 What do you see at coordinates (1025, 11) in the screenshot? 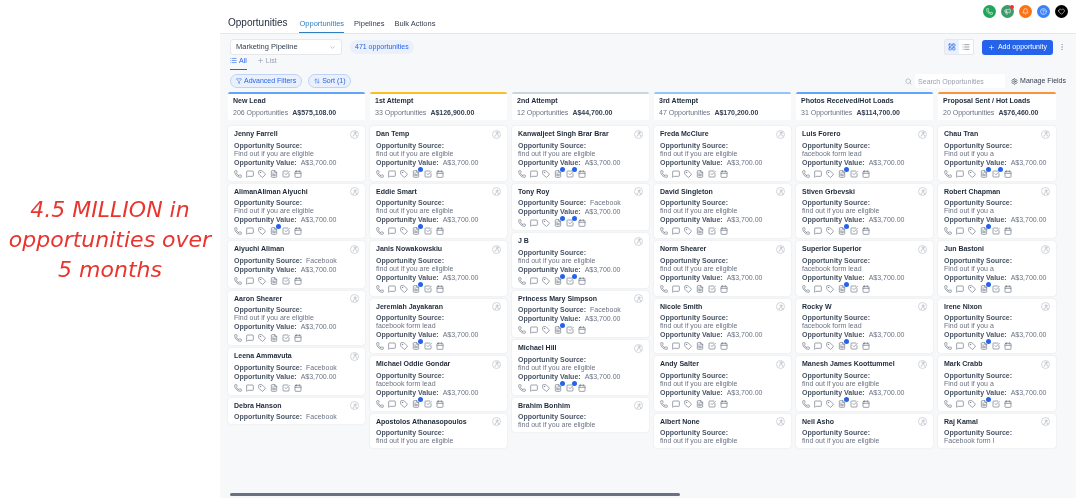
I see `bell-icon` at bounding box center [1025, 11].